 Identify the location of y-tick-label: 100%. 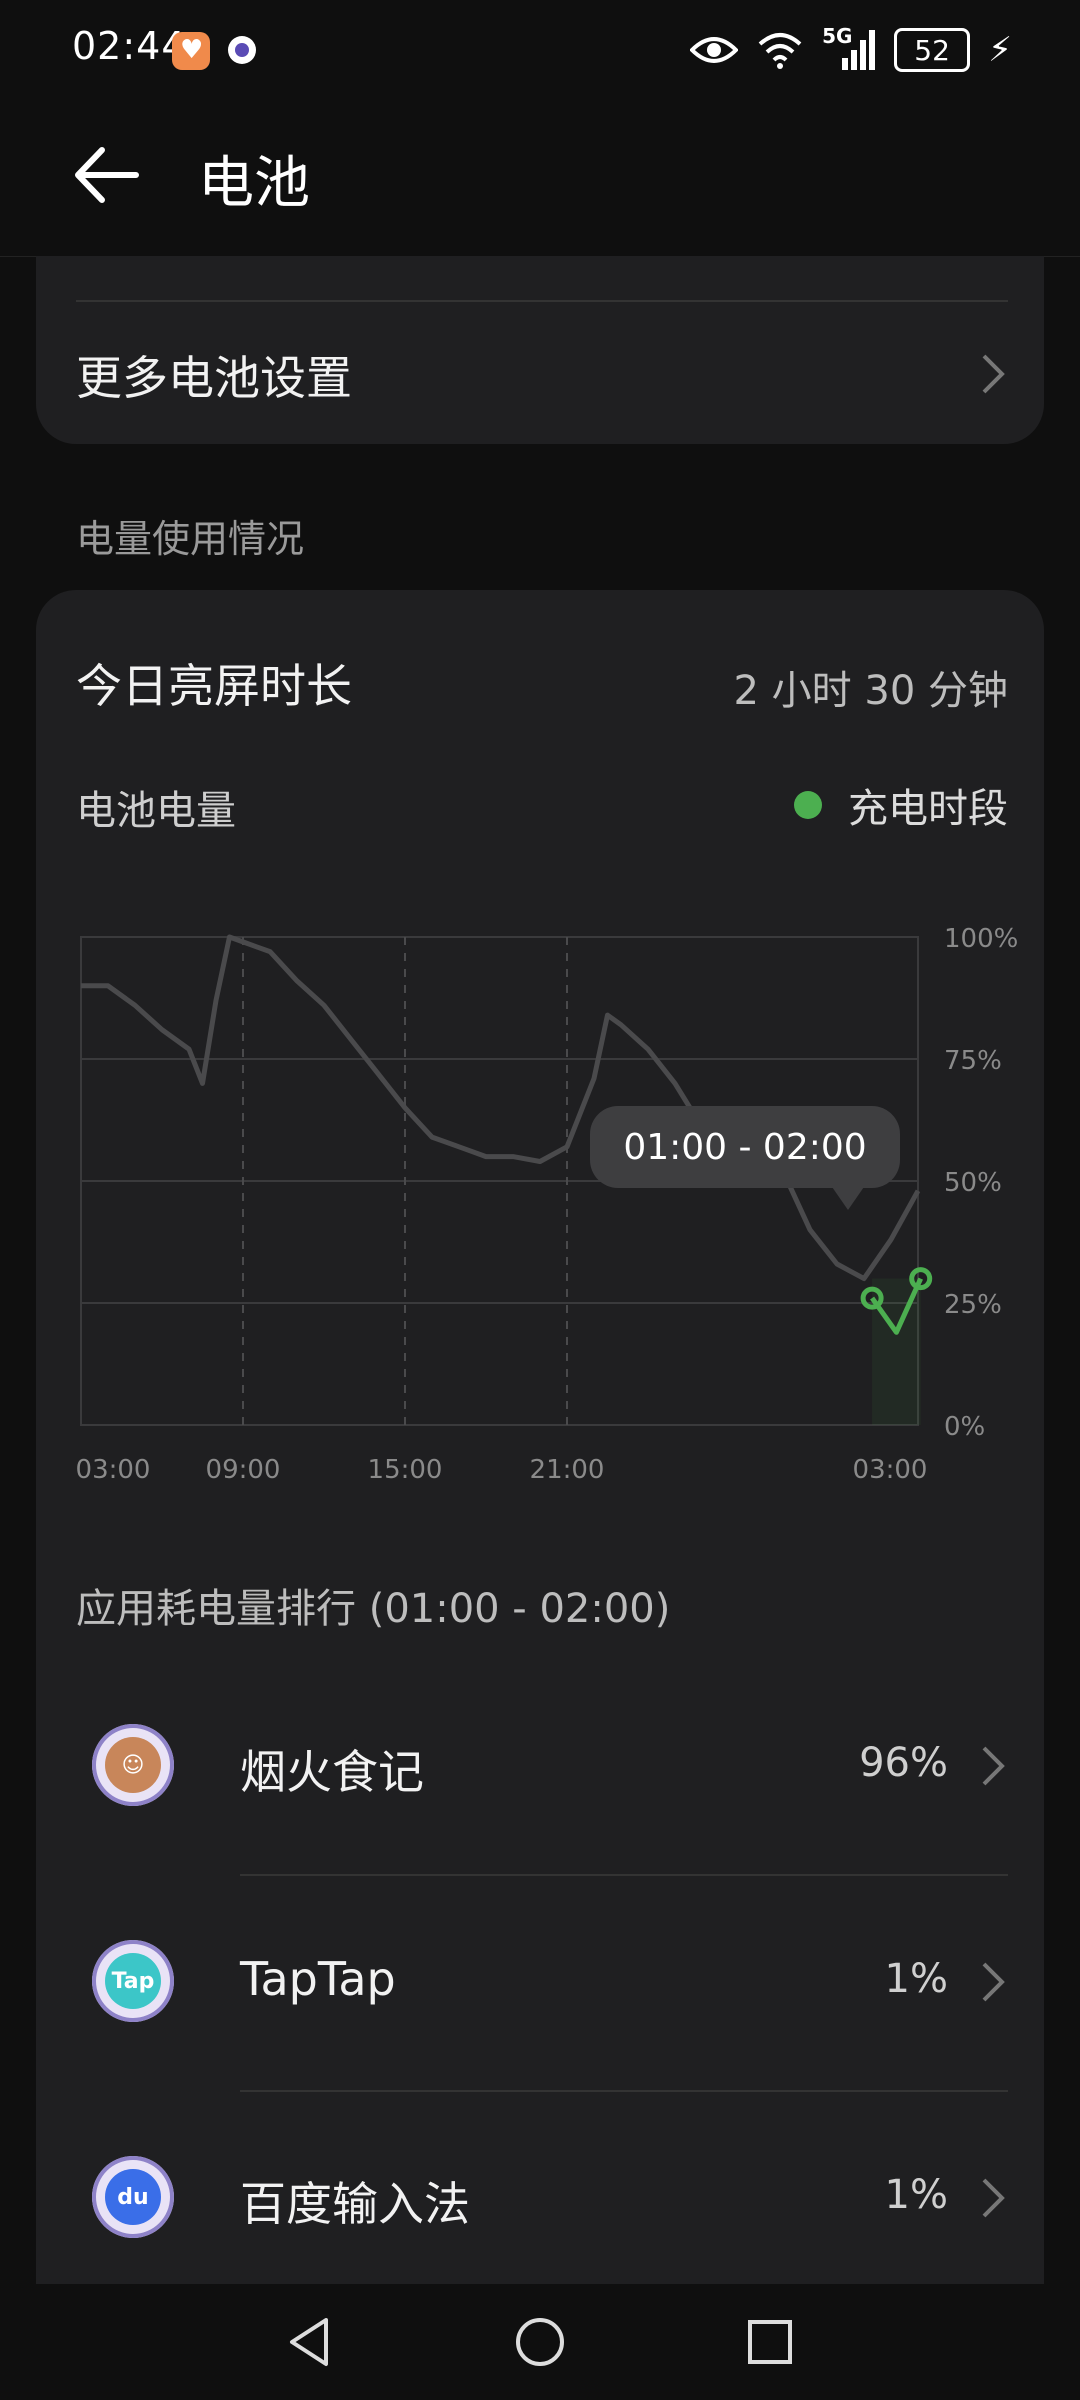
(981, 939).